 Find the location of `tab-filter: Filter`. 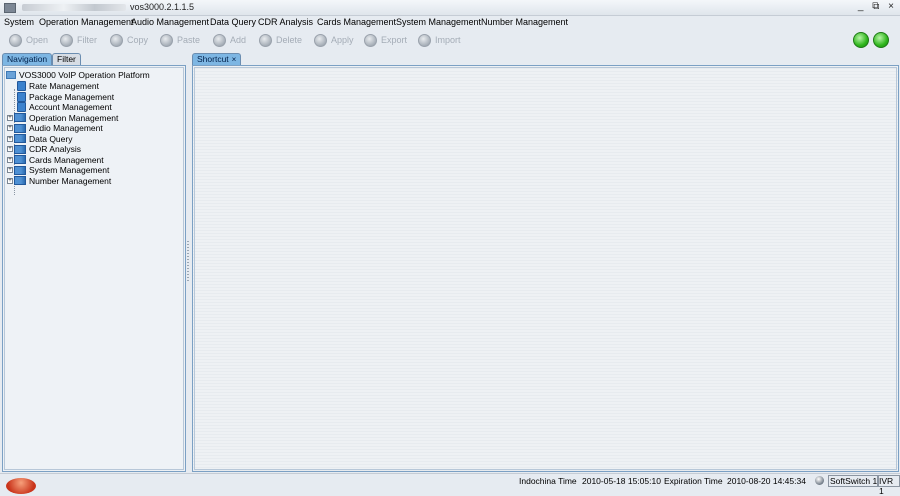

tab-filter: Filter is located at coordinates (66, 59).